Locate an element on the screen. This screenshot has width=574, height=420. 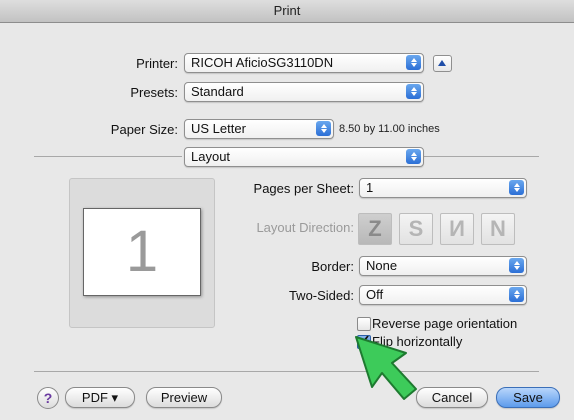
two-sided-label: Two-Sided: is located at coordinates (321, 295).